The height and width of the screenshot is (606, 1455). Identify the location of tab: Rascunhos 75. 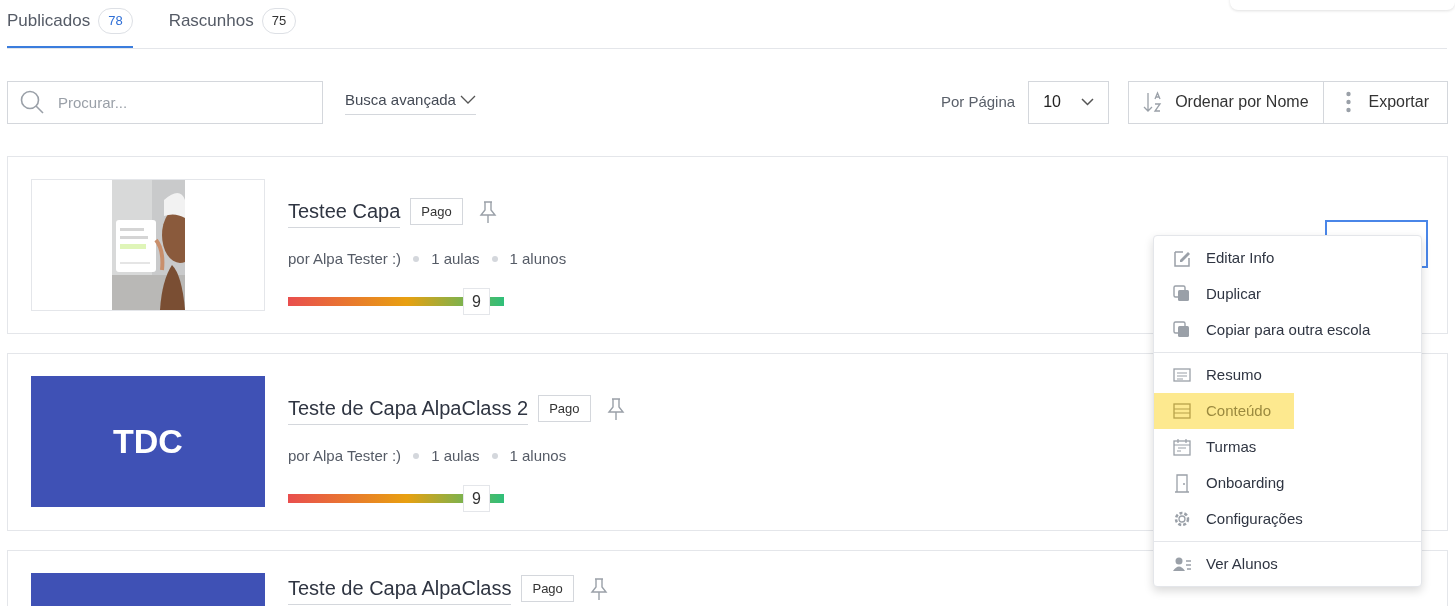
(232, 28).